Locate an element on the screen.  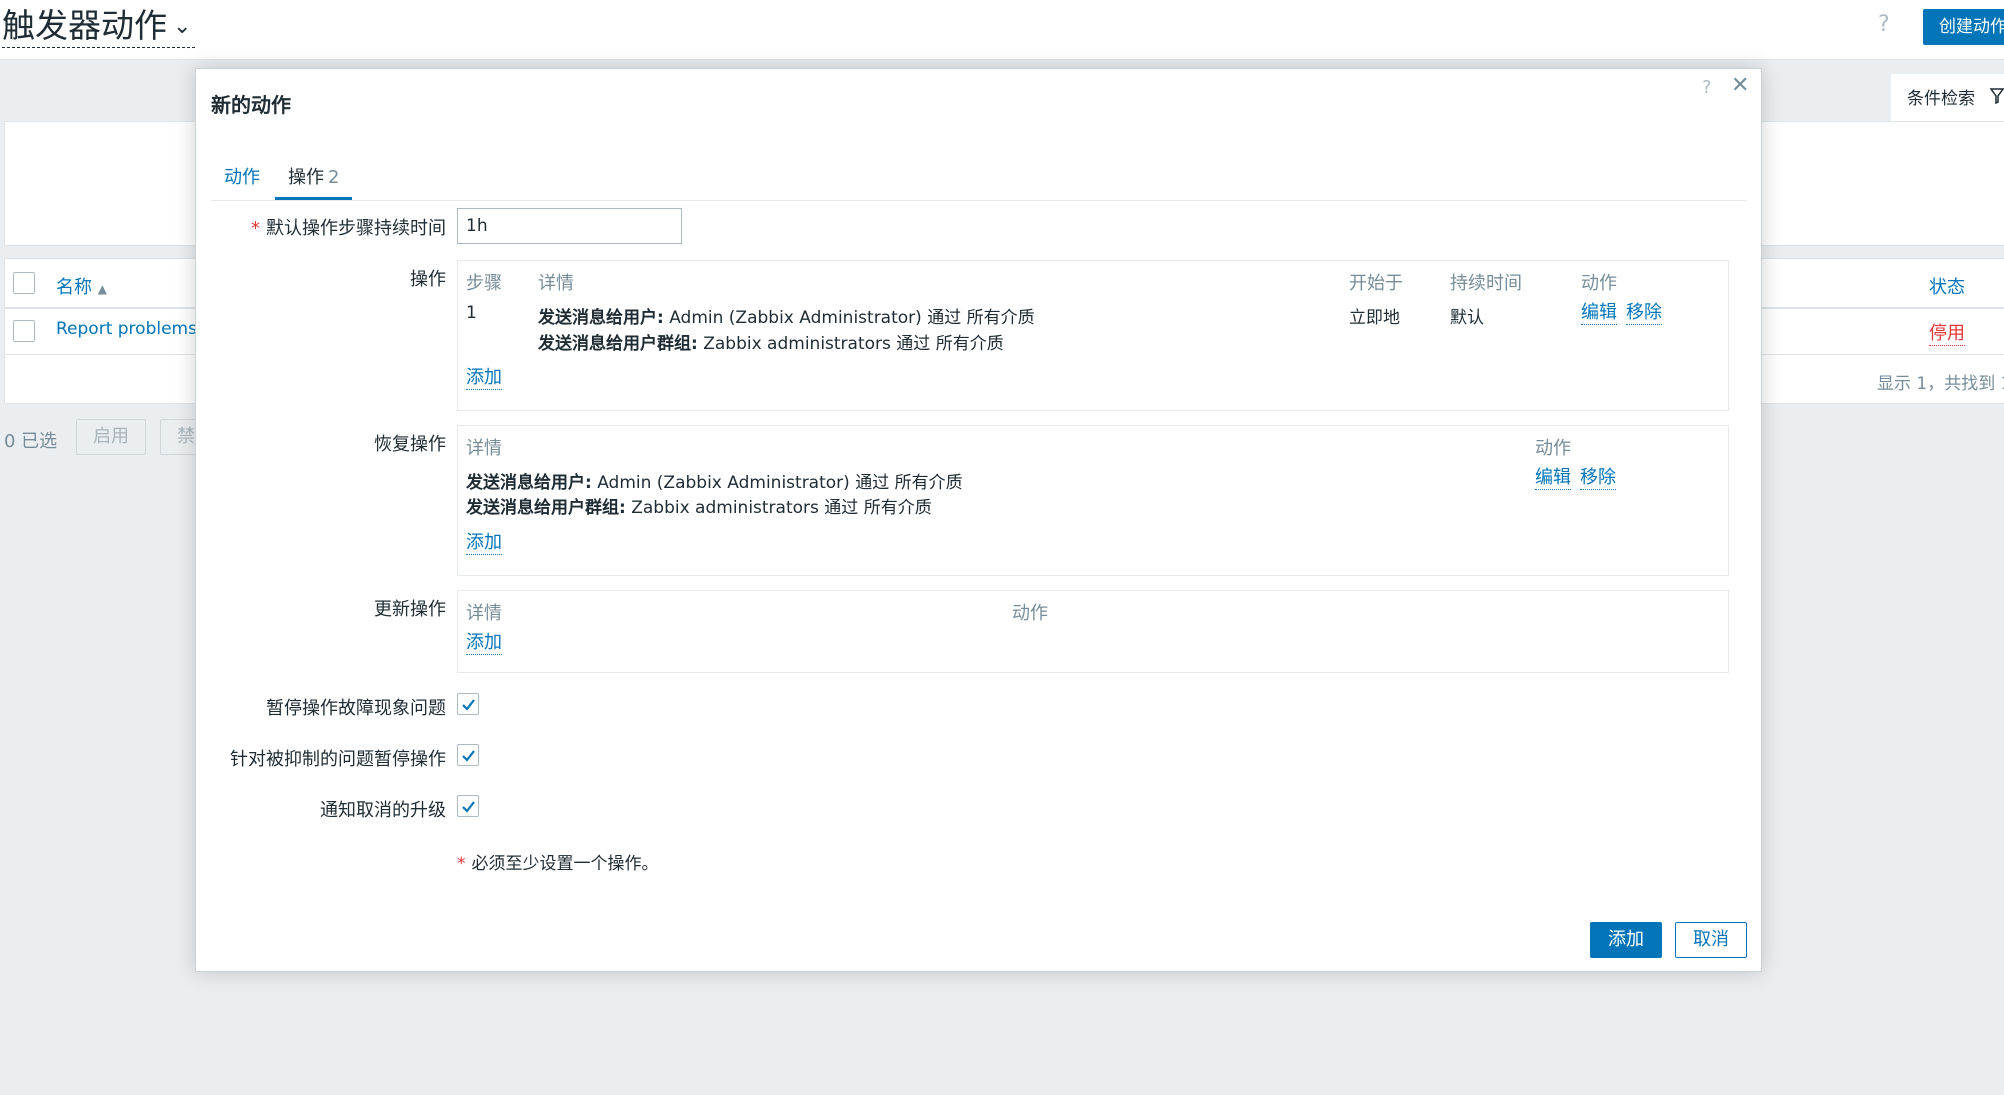
detail-group-text: Zabbix administrators 通过 所有介质 is located at coordinates (850, 344).